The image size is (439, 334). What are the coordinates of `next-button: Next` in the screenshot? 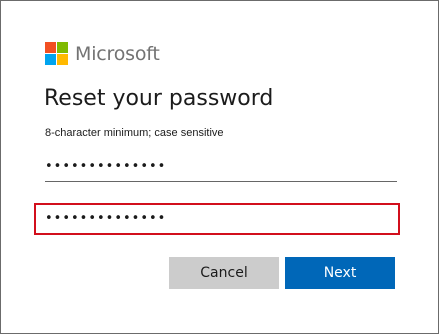 It's located at (340, 273).